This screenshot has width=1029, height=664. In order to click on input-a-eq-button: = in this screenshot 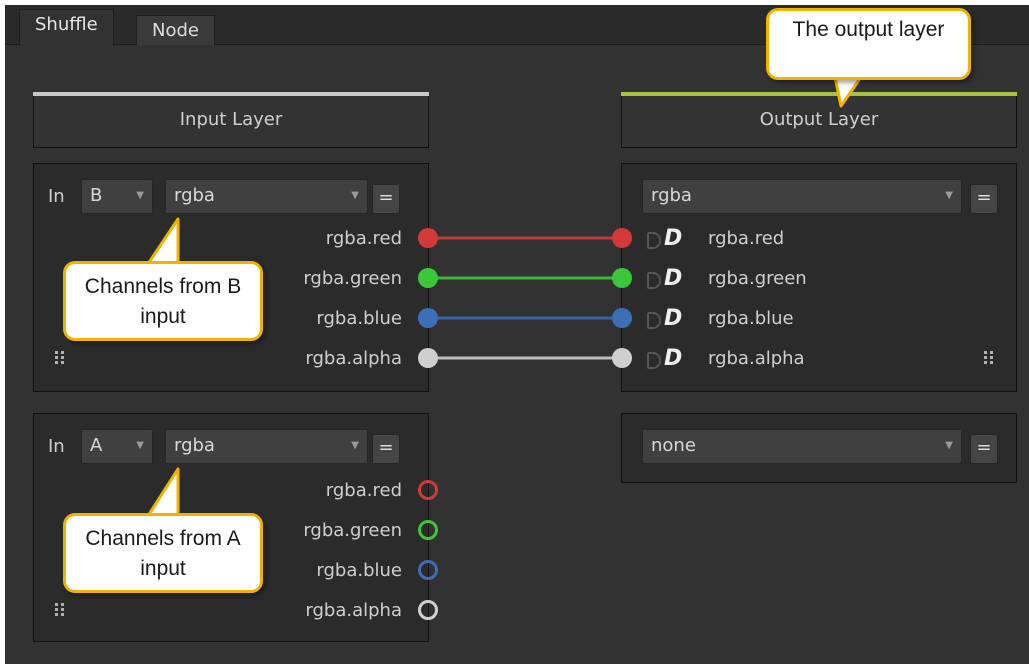, I will do `click(386, 449)`.